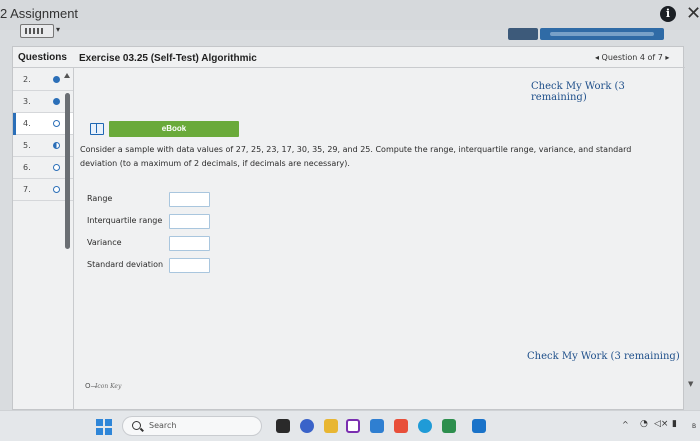  I want to click on question-number: 2., so click(27, 79).